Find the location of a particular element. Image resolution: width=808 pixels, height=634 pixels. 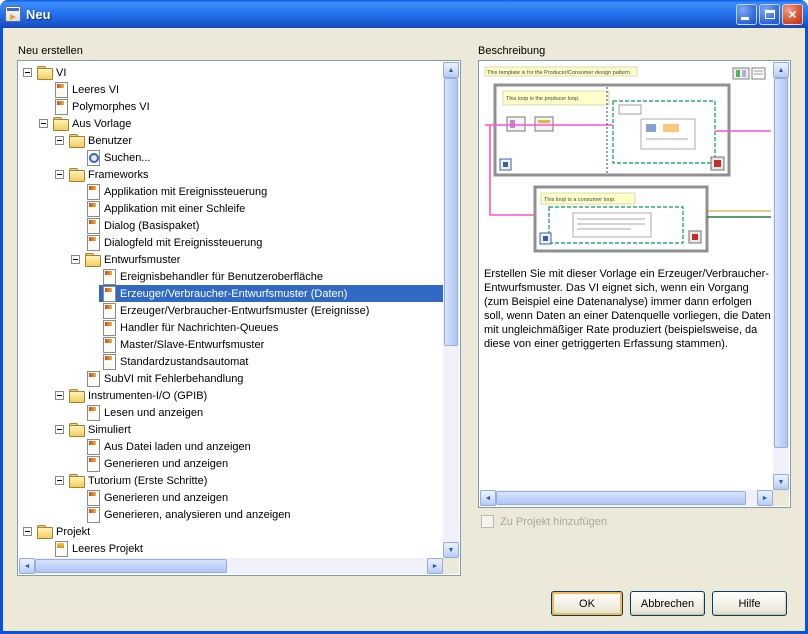

description-horizontal-scrollbar: ◄ ► is located at coordinates (626, 498).